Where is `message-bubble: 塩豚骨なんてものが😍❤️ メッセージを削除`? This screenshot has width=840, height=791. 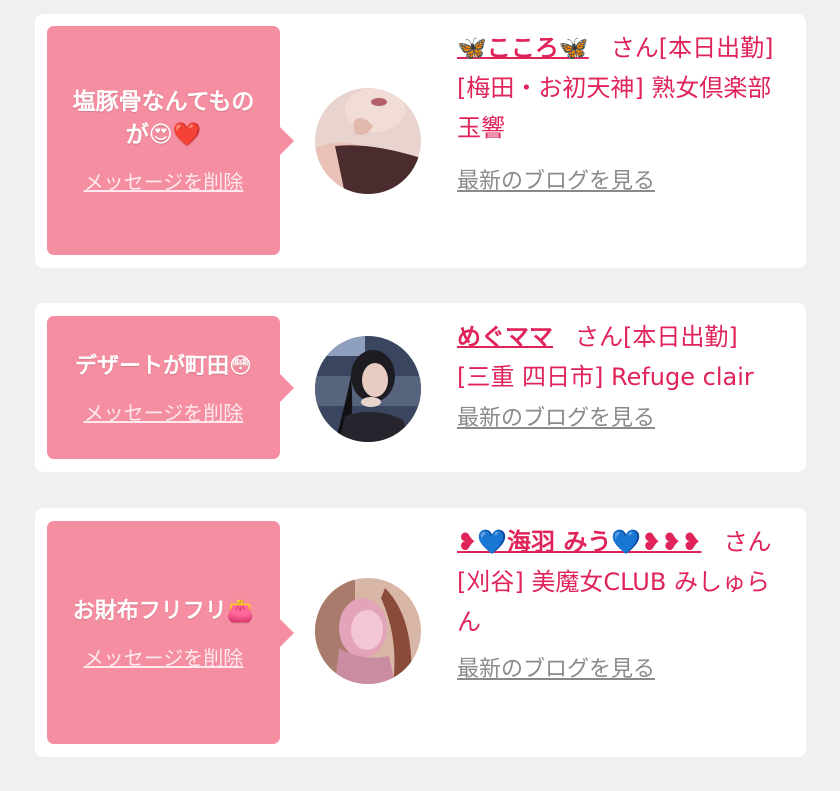
message-bubble: 塩豚骨なんてものが😍❤️ メッセージを削除 is located at coordinates (163, 140).